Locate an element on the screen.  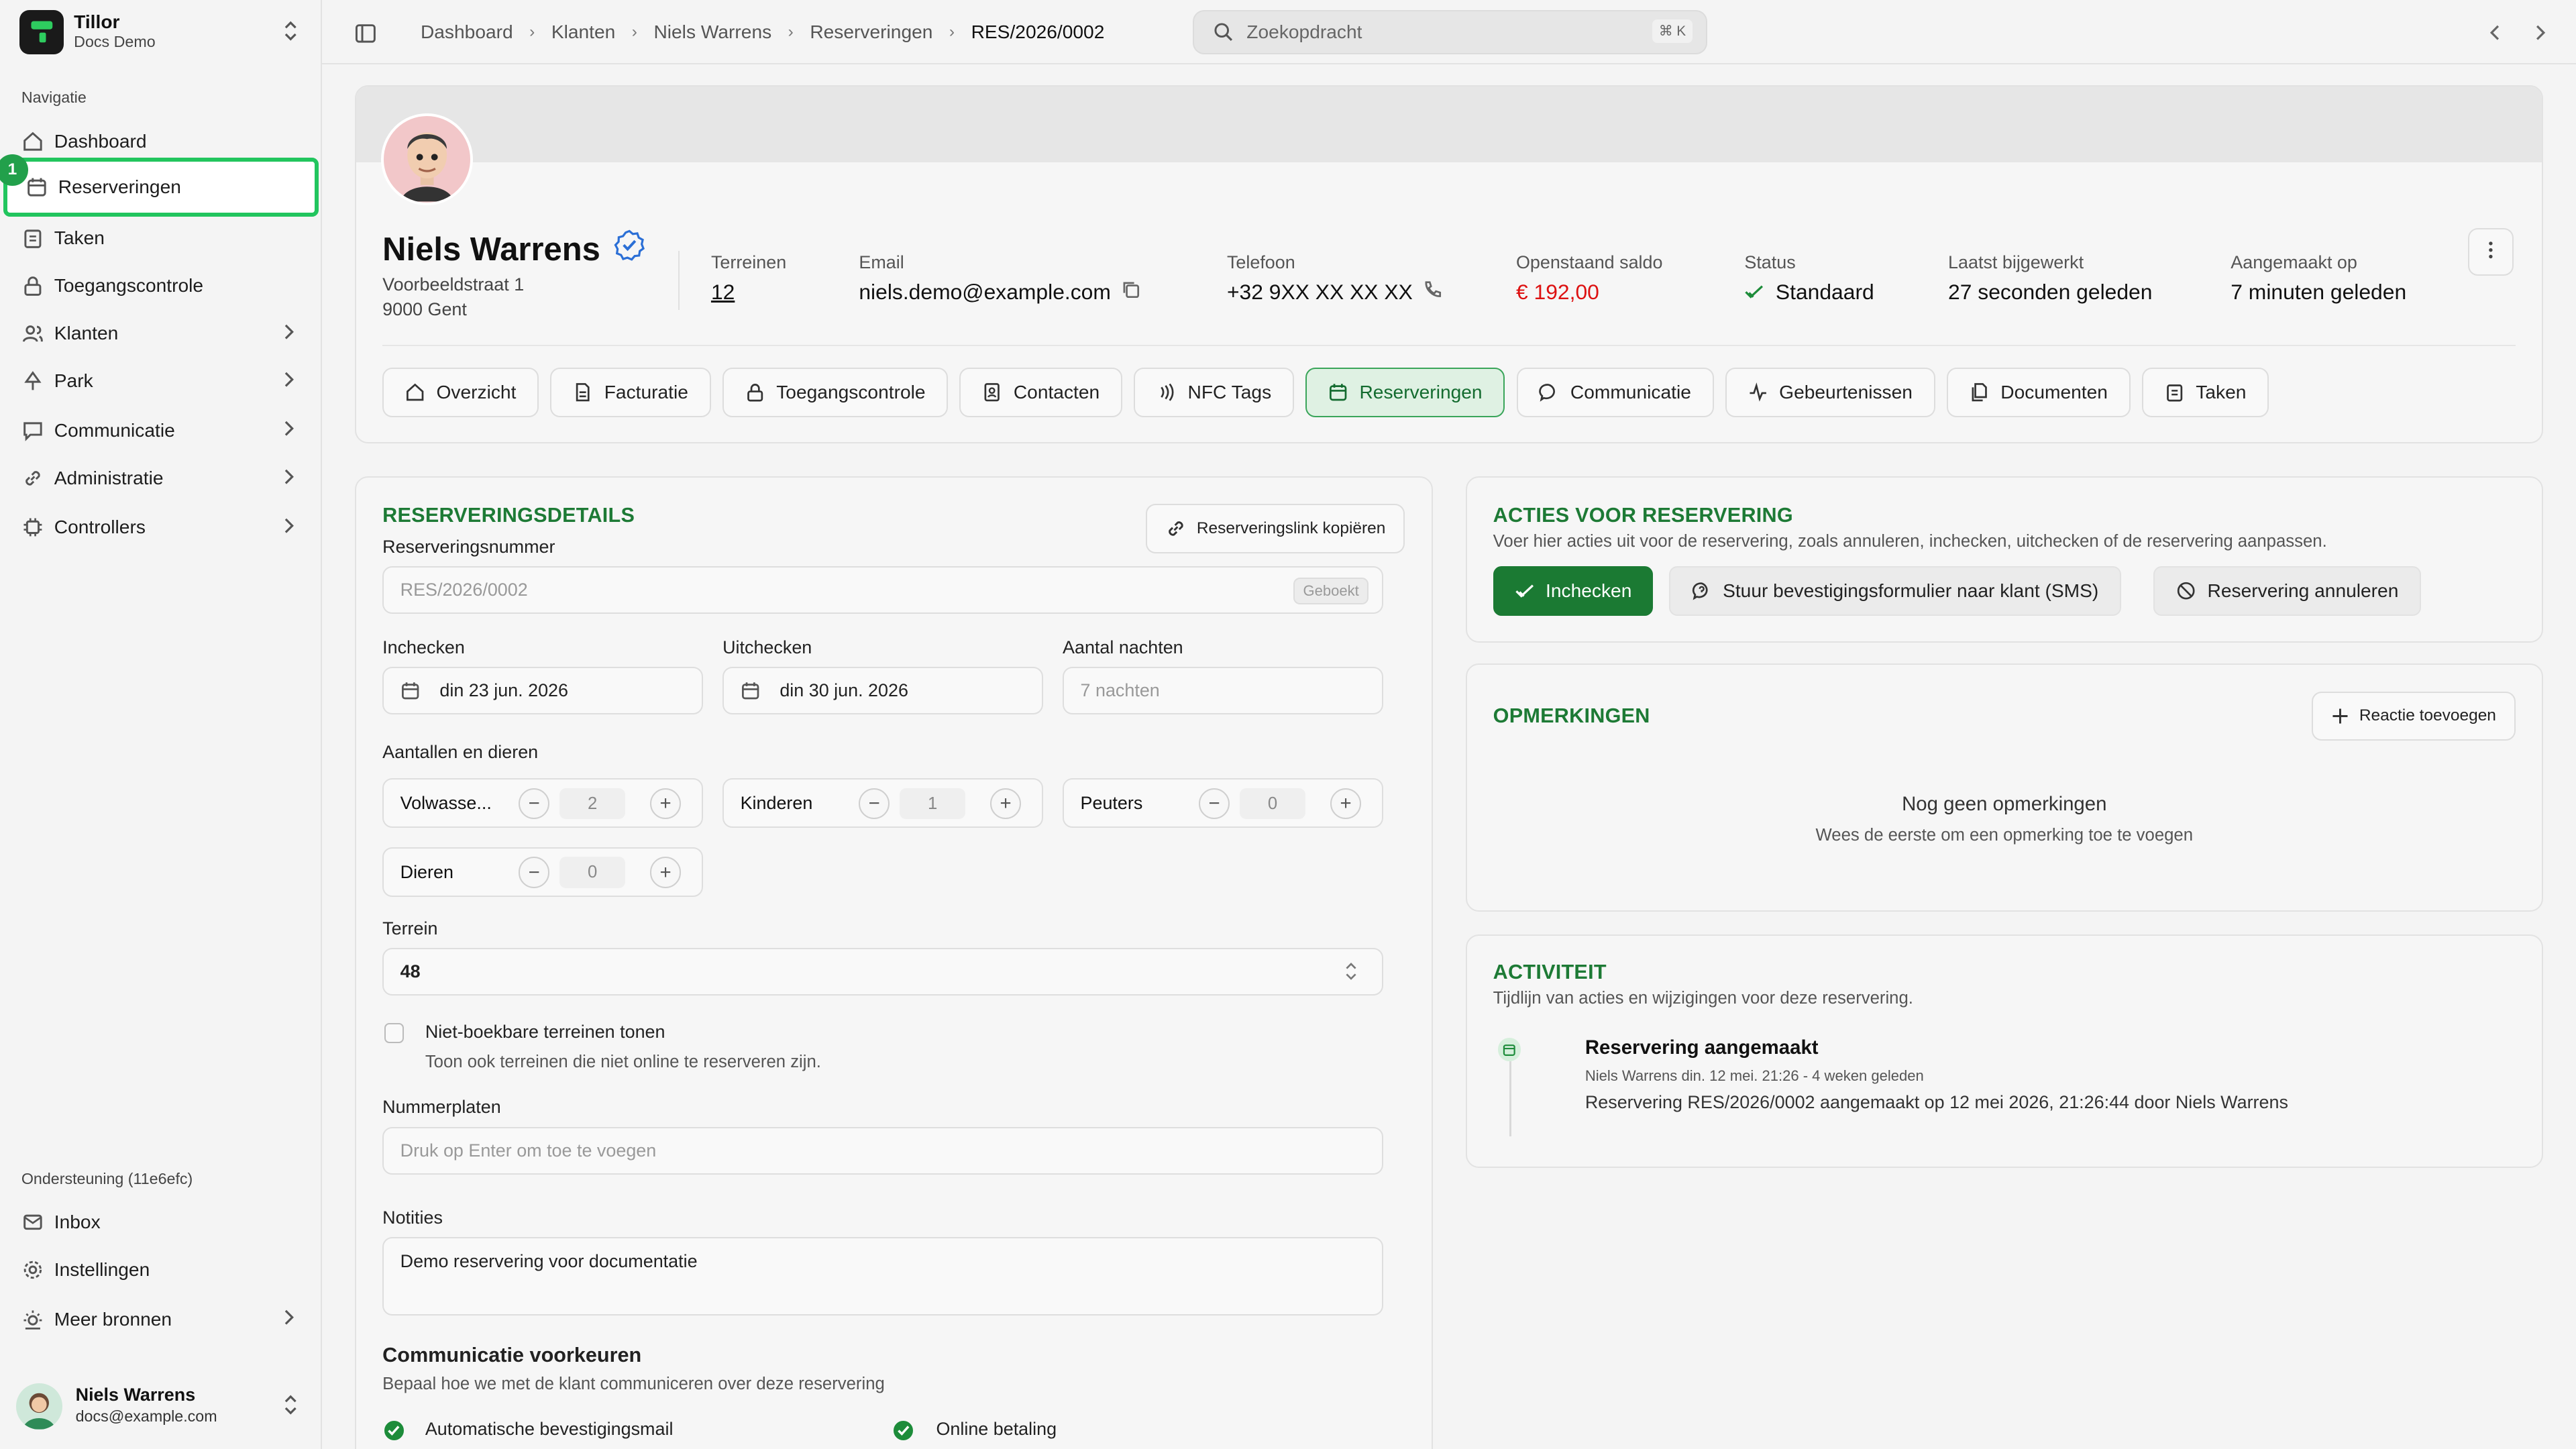
lock-icon is located at coordinates (32, 285).